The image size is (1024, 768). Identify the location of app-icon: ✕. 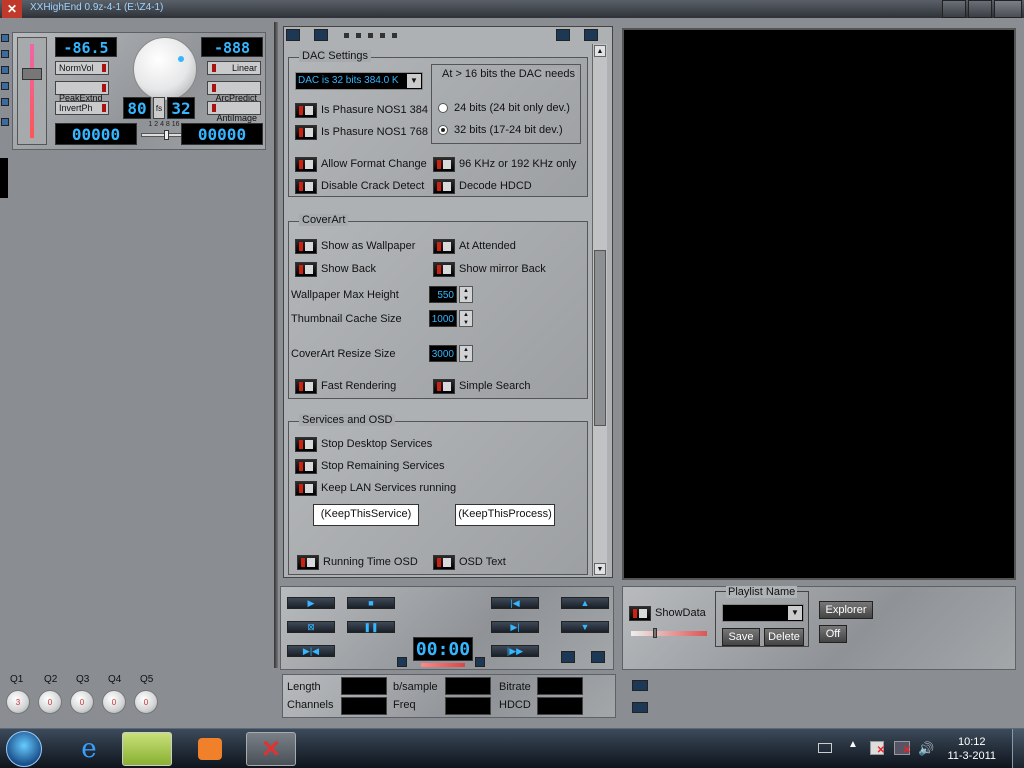
(12, 9).